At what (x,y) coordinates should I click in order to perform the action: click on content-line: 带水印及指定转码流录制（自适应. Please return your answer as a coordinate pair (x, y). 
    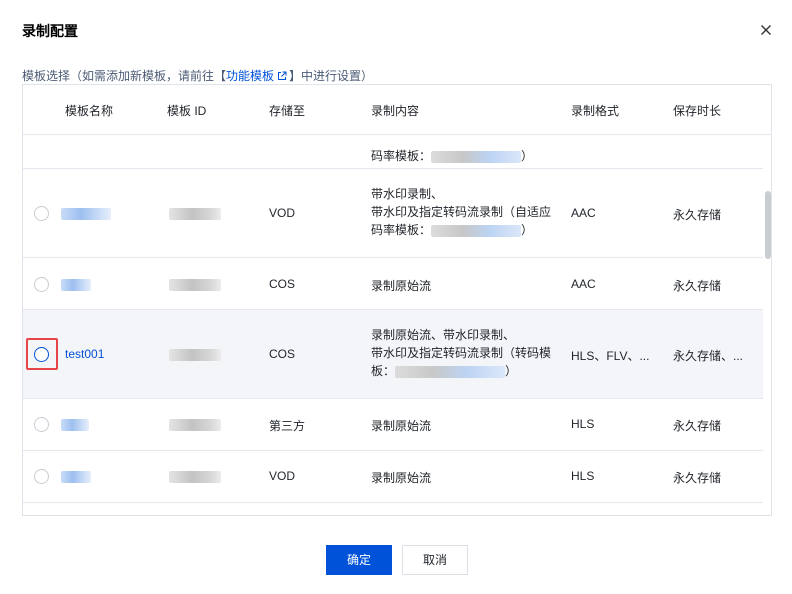
    Looking at the image, I should click on (461, 212).